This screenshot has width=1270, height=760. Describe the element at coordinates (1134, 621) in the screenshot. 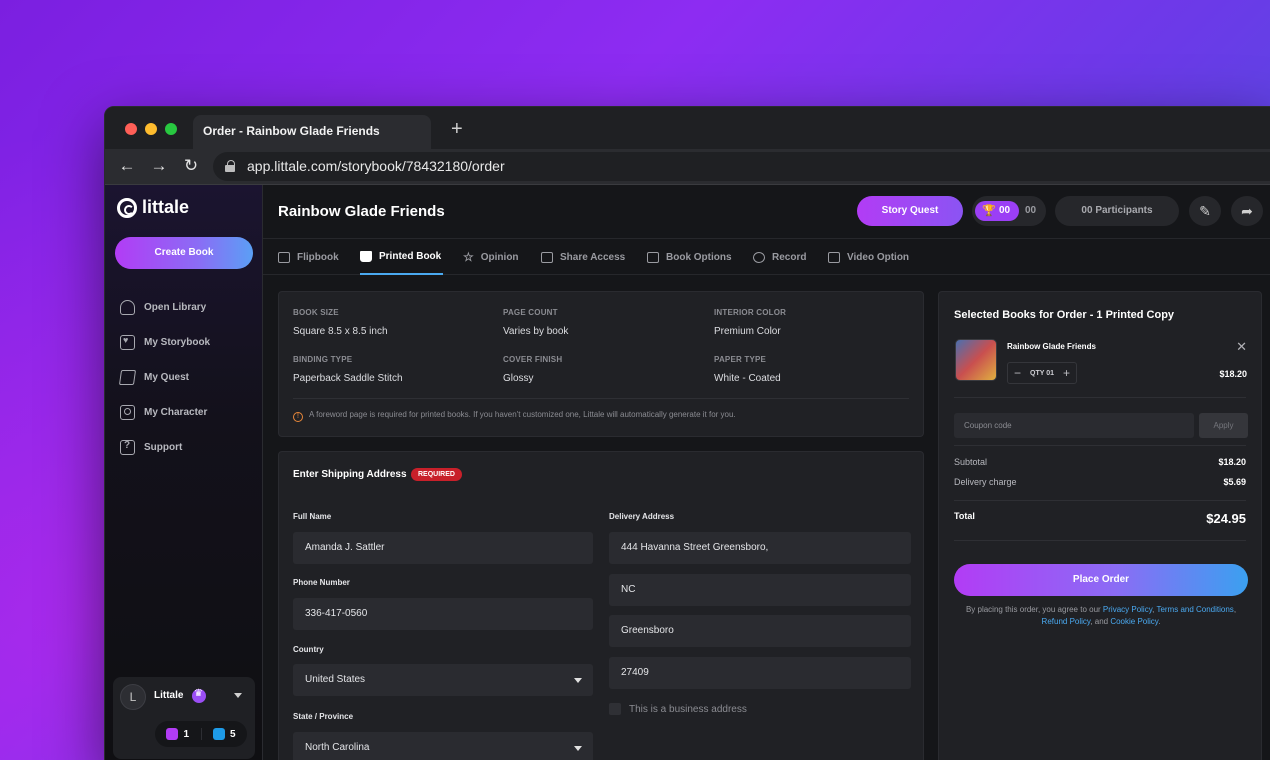

I see `cookie-policy-link: Cookie Policy` at that location.